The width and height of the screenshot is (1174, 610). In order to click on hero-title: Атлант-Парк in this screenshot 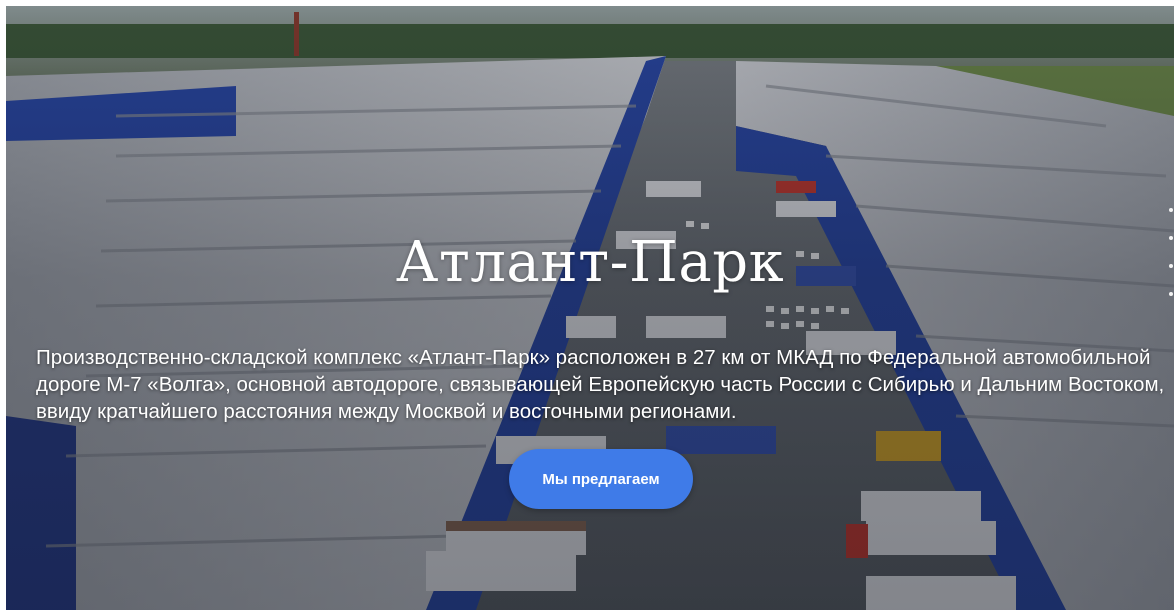, I will do `click(590, 262)`.